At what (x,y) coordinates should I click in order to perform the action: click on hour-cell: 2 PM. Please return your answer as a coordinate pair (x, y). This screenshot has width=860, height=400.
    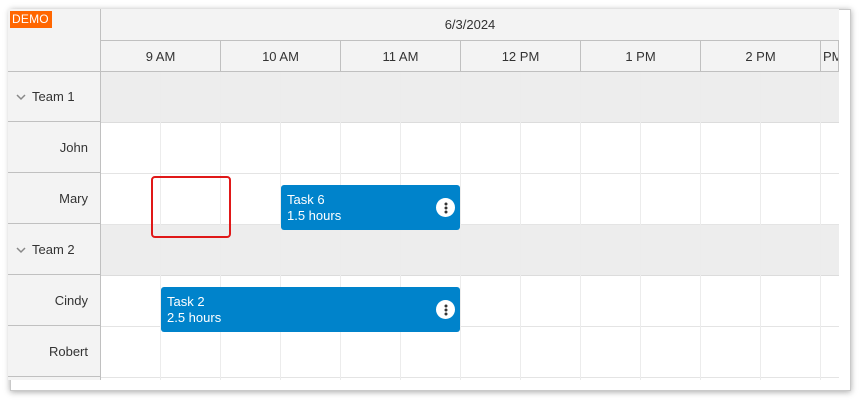
    Looking at the image, I should click on (761, 56).